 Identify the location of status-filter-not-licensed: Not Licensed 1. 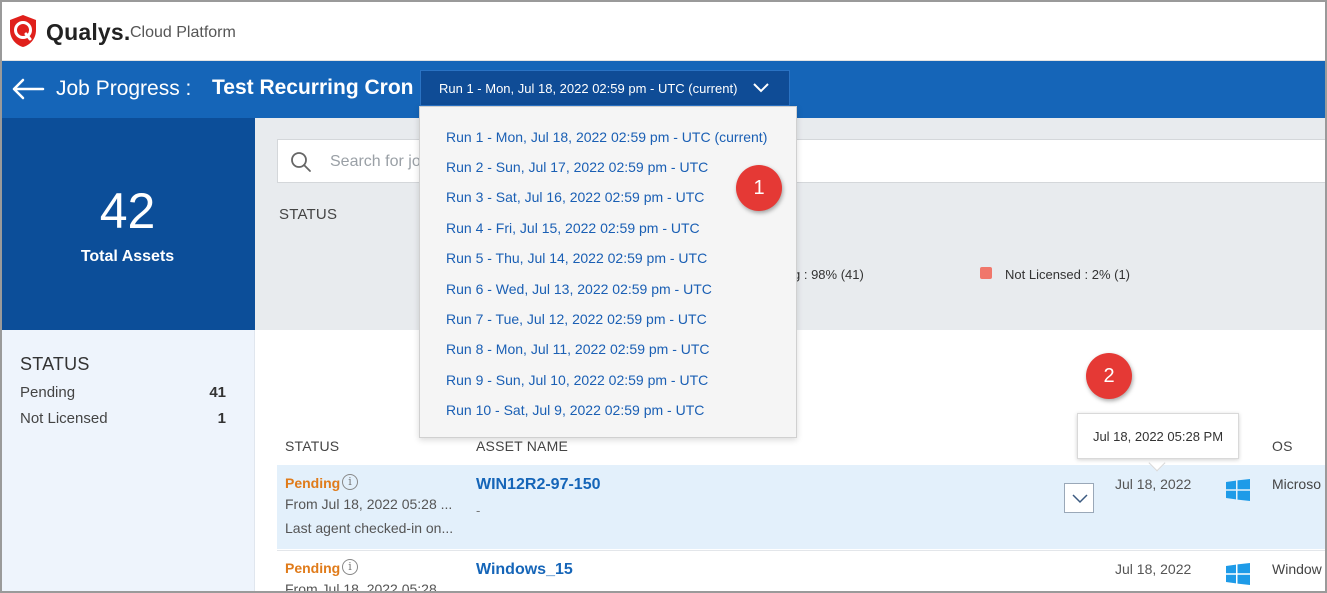
(123, 418).